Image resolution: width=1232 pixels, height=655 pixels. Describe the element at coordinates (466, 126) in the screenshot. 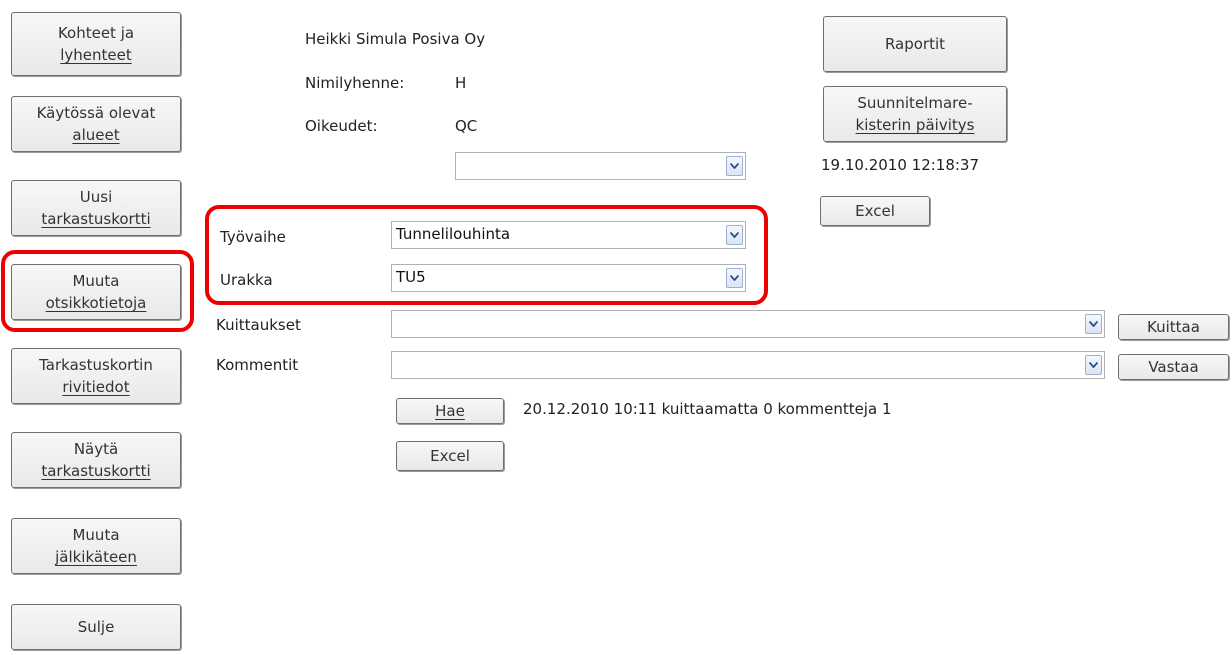

I see `rights-value: QC` at that location.